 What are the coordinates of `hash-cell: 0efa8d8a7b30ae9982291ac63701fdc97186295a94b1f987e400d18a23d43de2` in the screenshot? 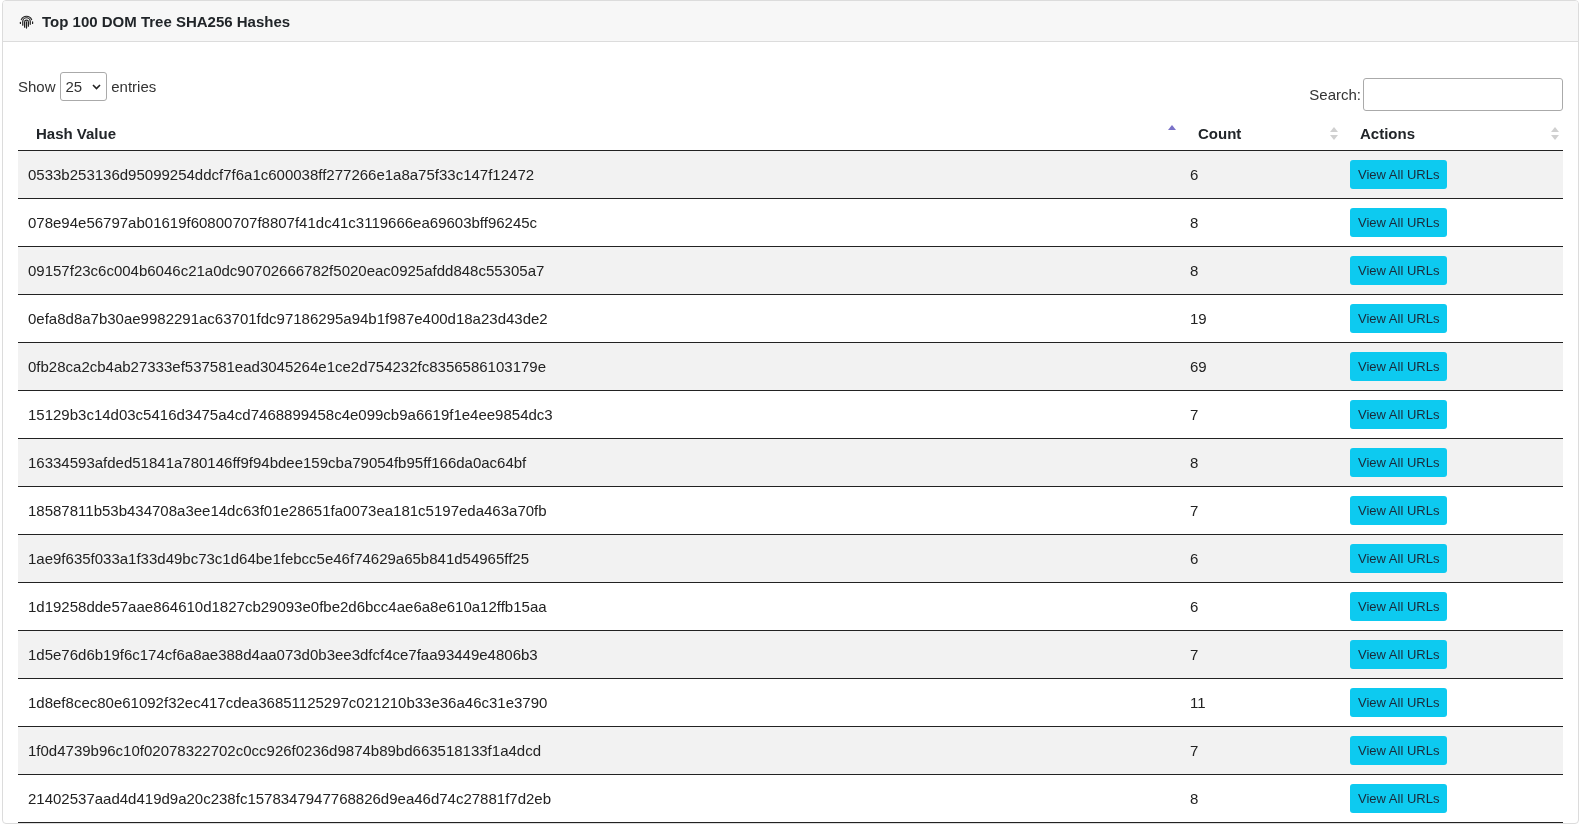 It's located at (599, 318).